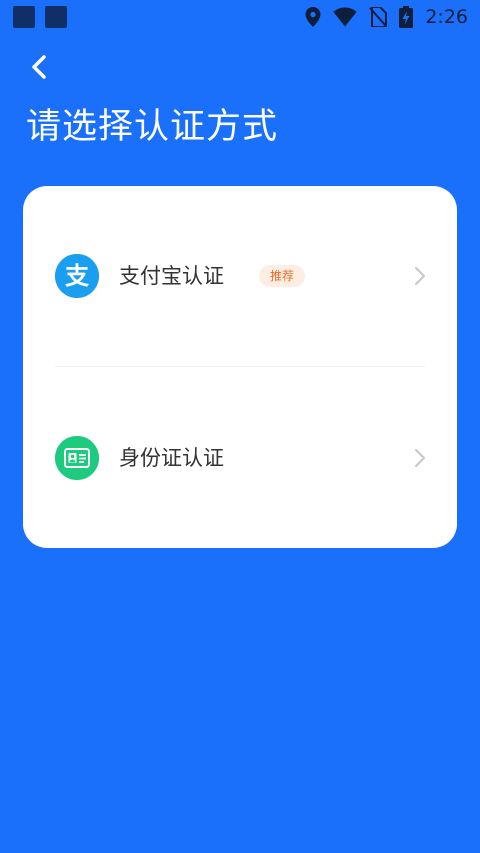  I want to click on wifi-icon, so click(345, 17).